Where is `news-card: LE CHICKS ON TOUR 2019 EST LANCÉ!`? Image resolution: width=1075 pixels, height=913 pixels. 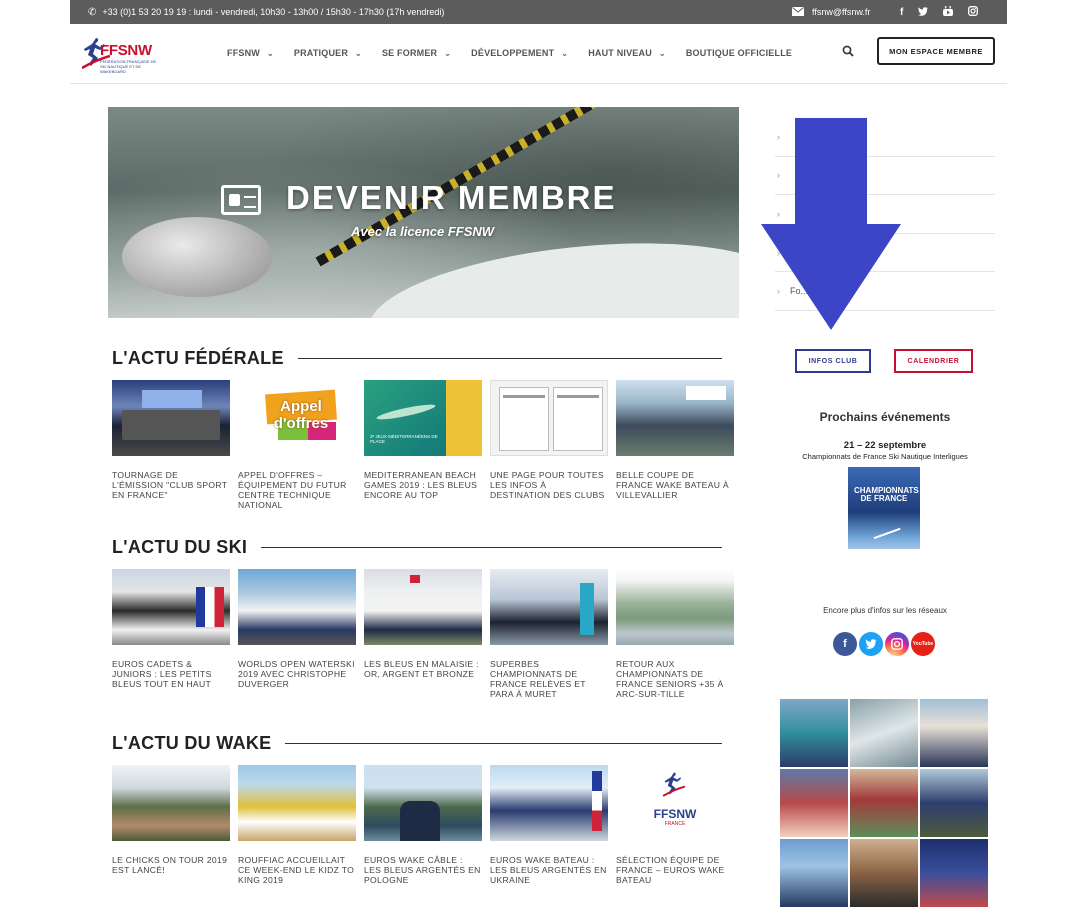
news-card: LE CHICKS ON TOUR 2019 EST LANCÉ! is located at coordinates (171, 825).